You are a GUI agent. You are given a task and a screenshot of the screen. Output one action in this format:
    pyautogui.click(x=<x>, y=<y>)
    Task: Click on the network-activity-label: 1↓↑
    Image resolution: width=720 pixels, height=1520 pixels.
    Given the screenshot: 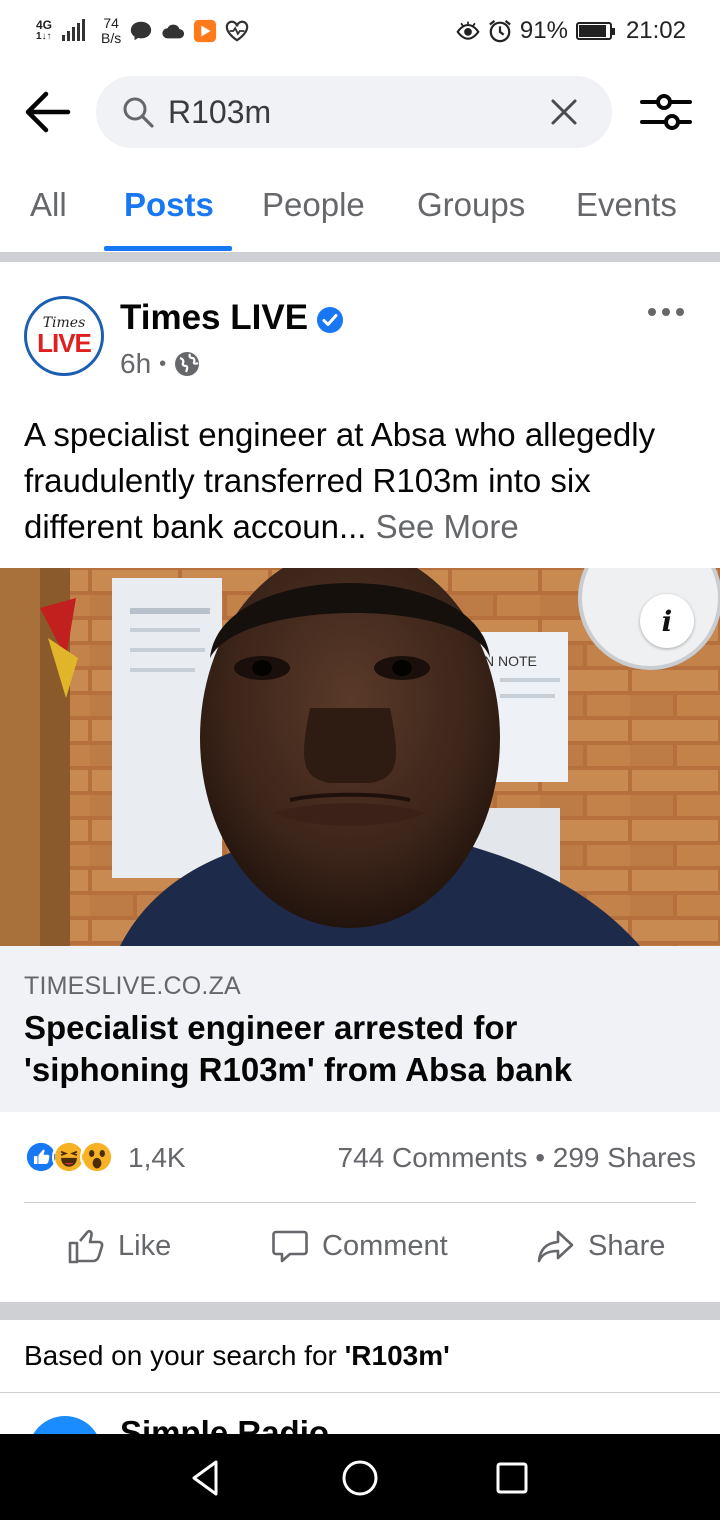 What is the action you would take?
    pyautogui.click(x=44, y=36)
    